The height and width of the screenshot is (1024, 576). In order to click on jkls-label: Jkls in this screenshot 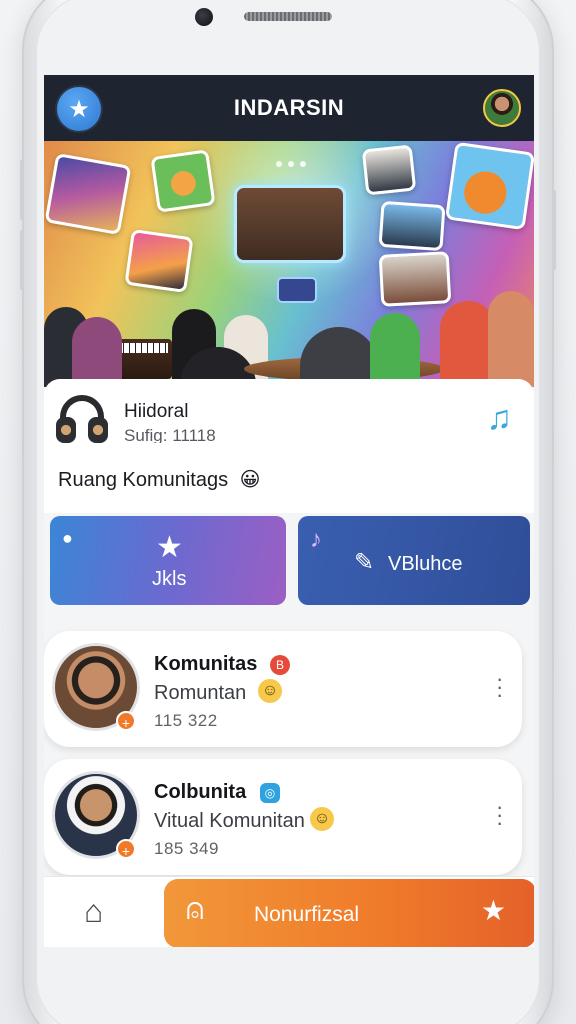, I will do `click(169, 579)`.